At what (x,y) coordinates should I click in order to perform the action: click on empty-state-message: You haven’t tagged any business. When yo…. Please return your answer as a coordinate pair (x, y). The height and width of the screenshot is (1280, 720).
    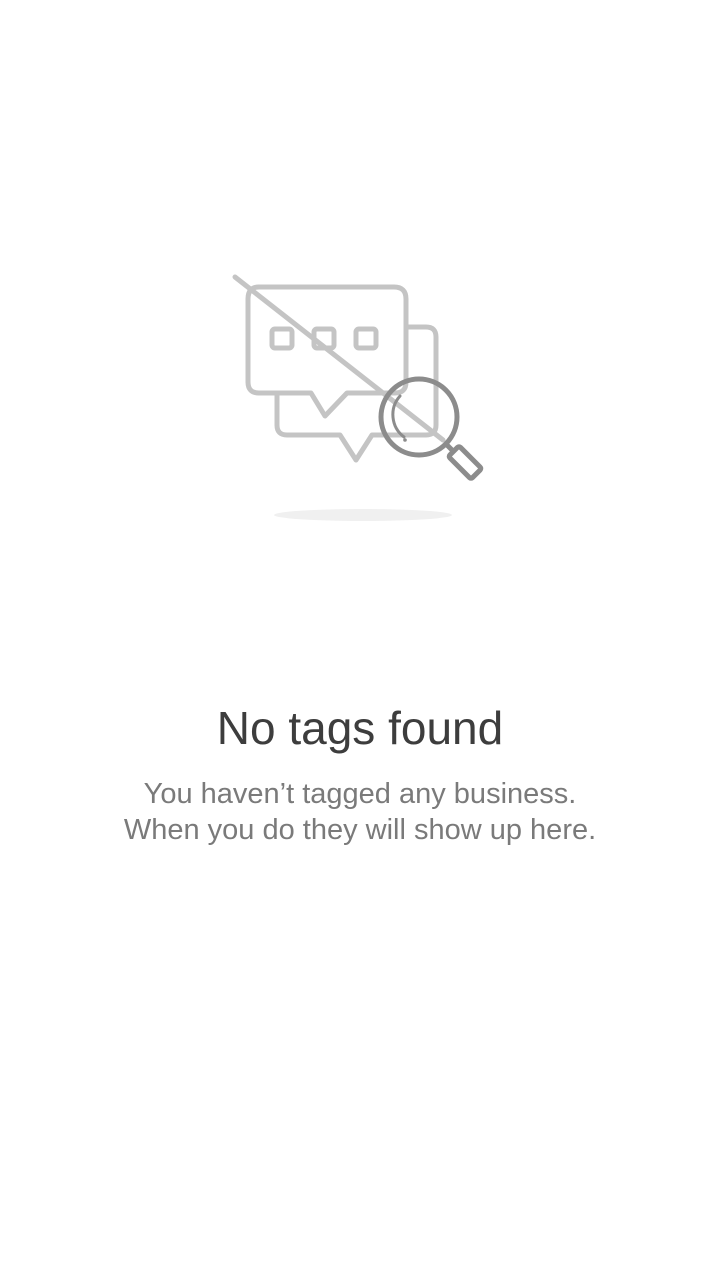
    Looking at the image, I should click on (360, 812).